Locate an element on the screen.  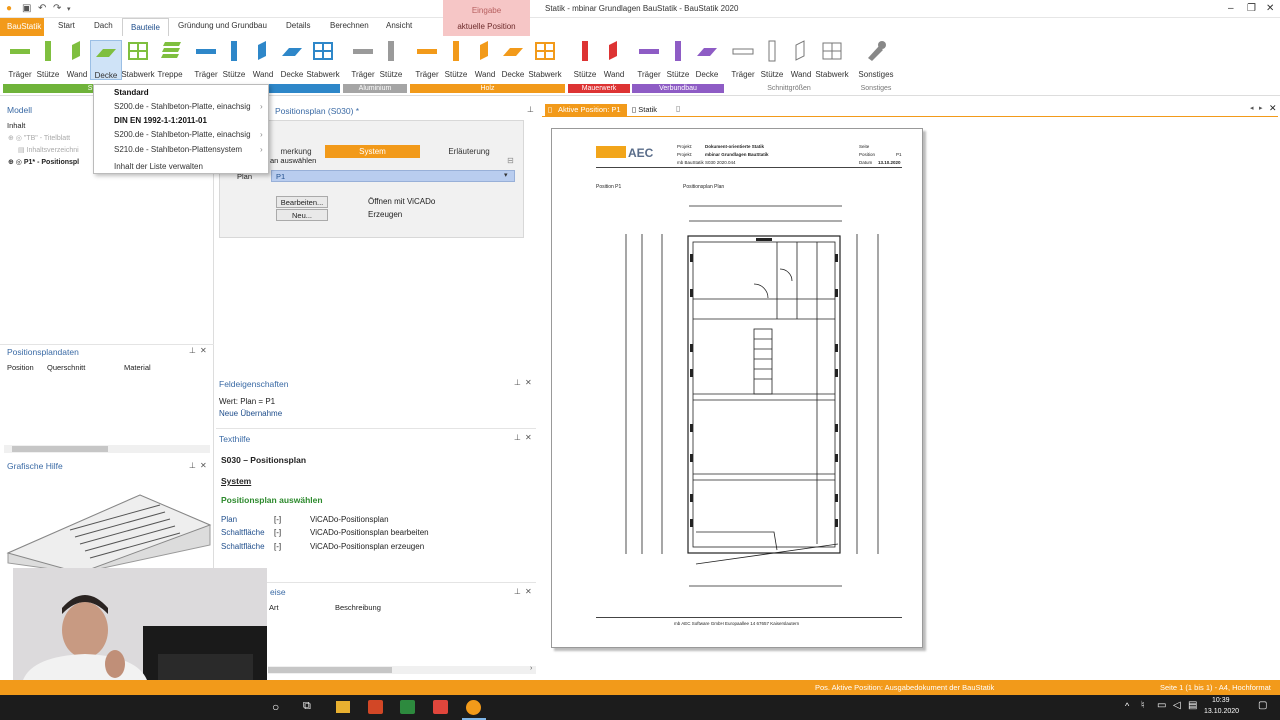
tree-node-inhalt: ▤ Inhaltsverzeichni is located at coordinates (48, 150).